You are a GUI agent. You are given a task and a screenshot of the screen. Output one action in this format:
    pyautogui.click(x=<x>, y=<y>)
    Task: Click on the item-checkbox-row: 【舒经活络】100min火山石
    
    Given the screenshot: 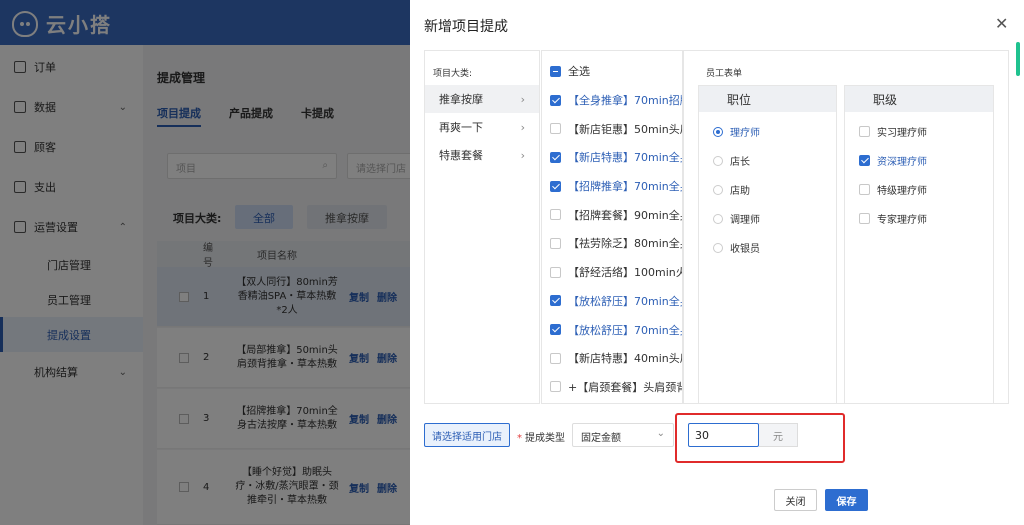 What is the action you would take?
    pyautogui.click(x=612, y=272)
    